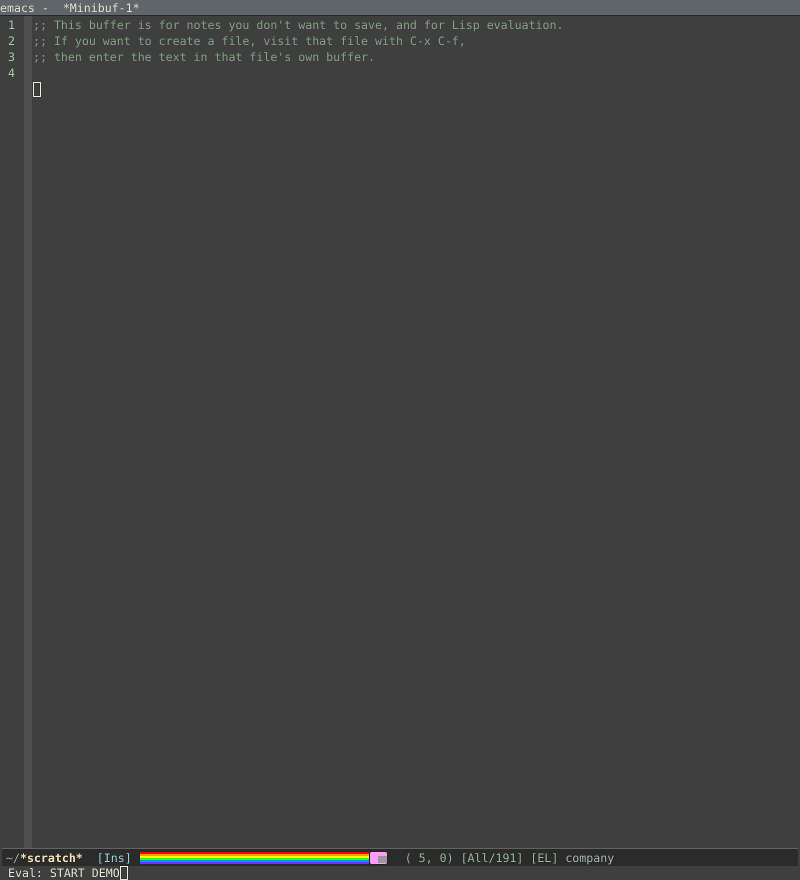 This screenshot has width=800, height=880. What do you see at coordinates (11, 41) in the screenshot?
I see `line-number: 2` at bounding box center [11, 41].